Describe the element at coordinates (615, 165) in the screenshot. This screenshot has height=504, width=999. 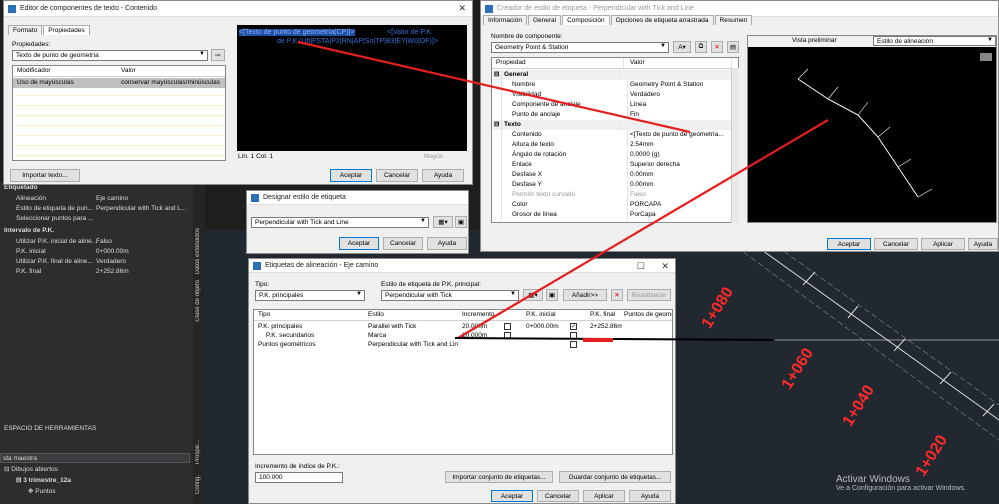
I see `property-row: Enlace Superior derecha` at that location.